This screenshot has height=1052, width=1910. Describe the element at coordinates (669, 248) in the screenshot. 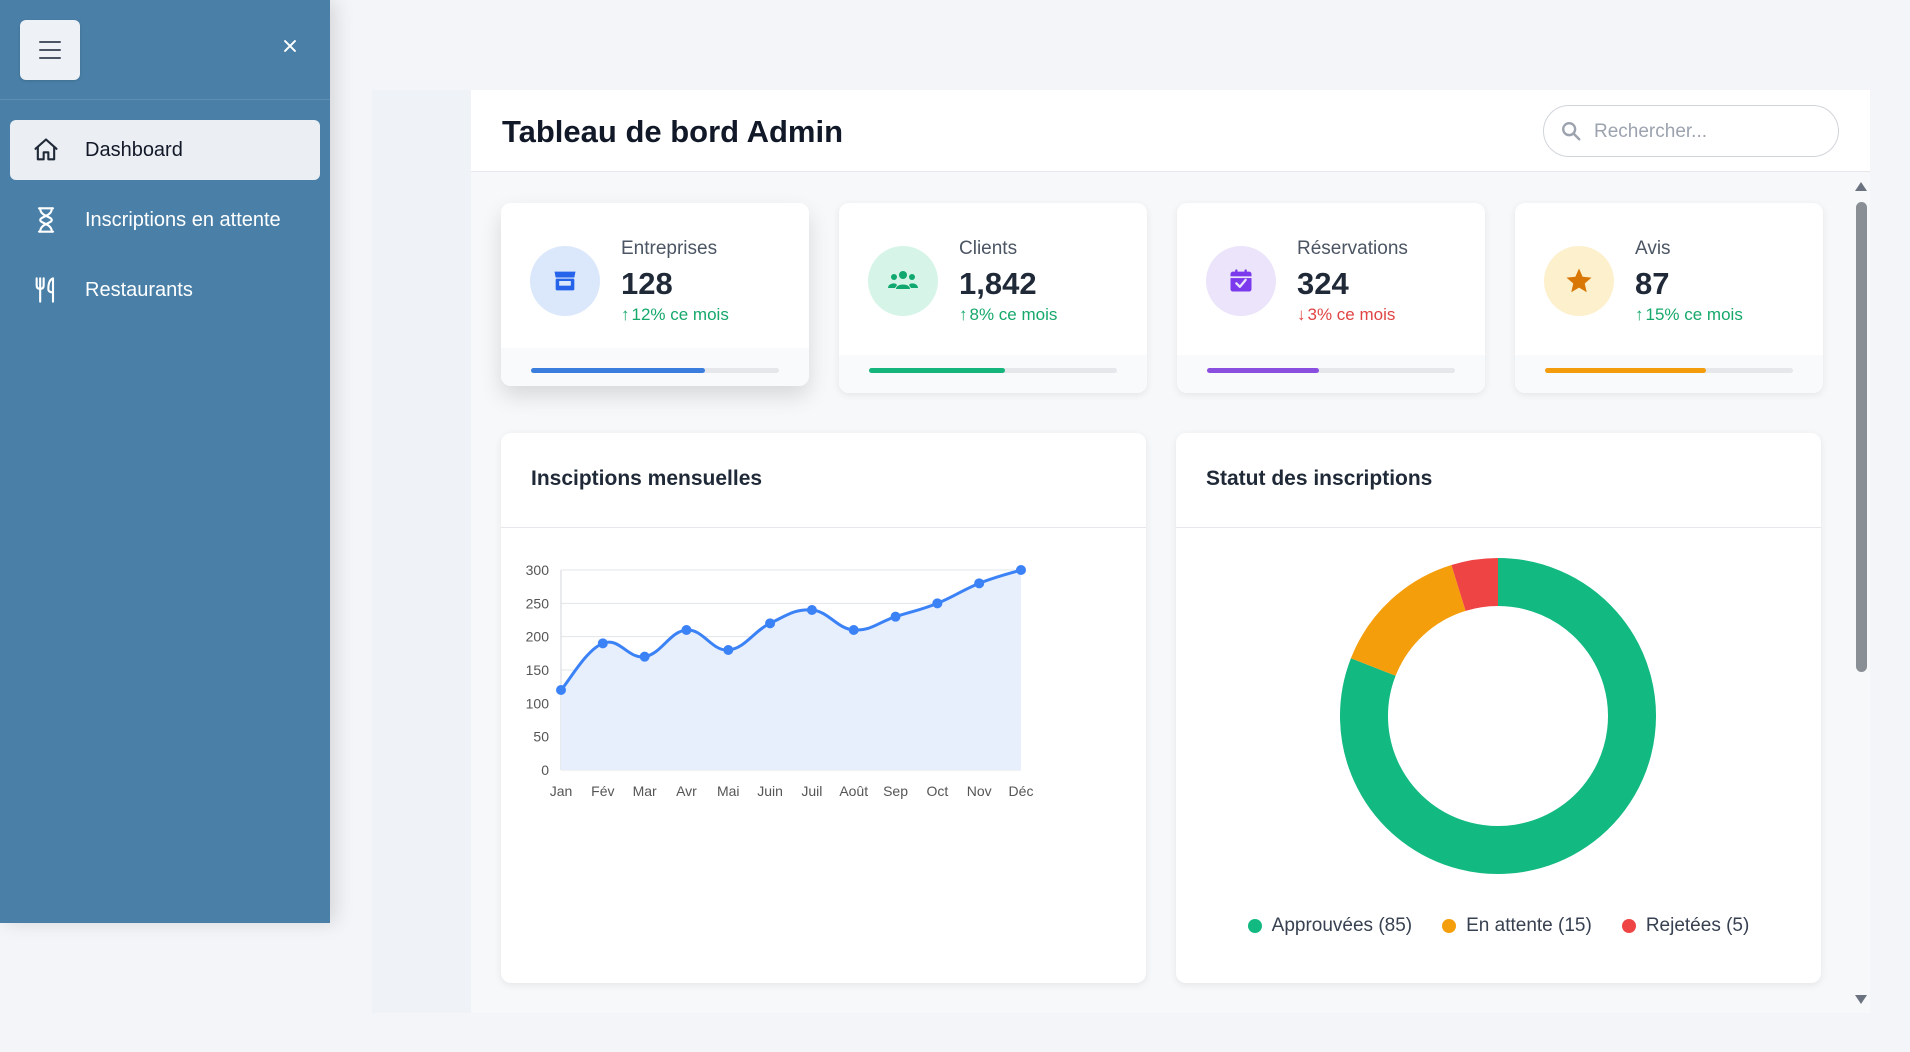

I see `stat-label: Entreprises` at that location.